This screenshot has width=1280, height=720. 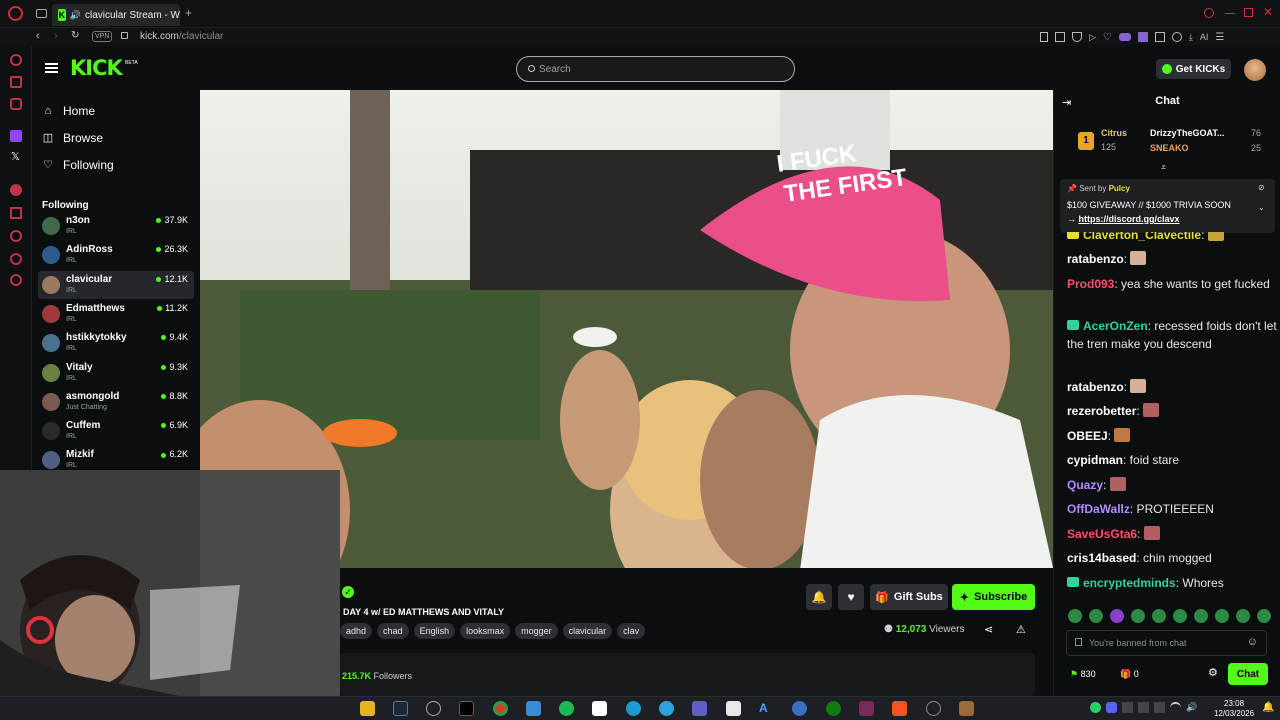 I want to click on system-tray: 🔊, so click(x=1147, y=708).